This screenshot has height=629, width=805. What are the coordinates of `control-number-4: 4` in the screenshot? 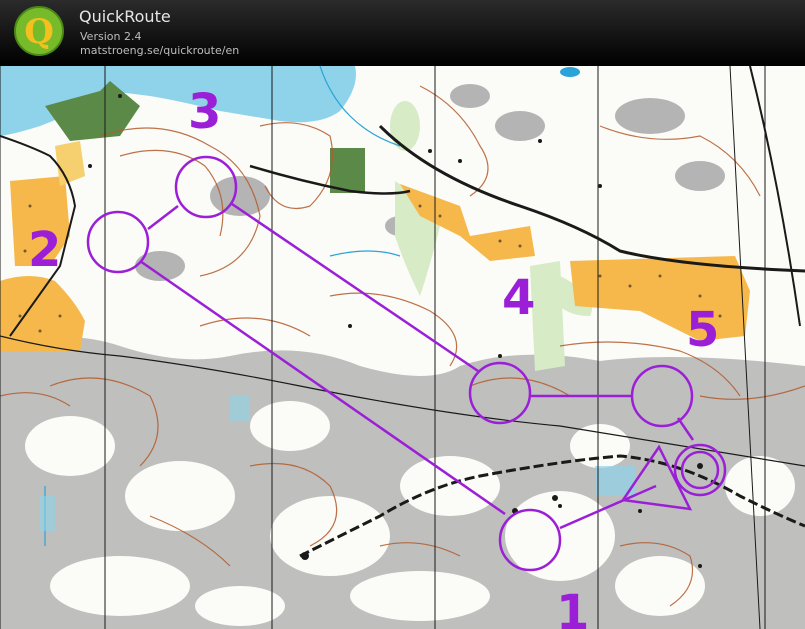 It's located at (518, 298).